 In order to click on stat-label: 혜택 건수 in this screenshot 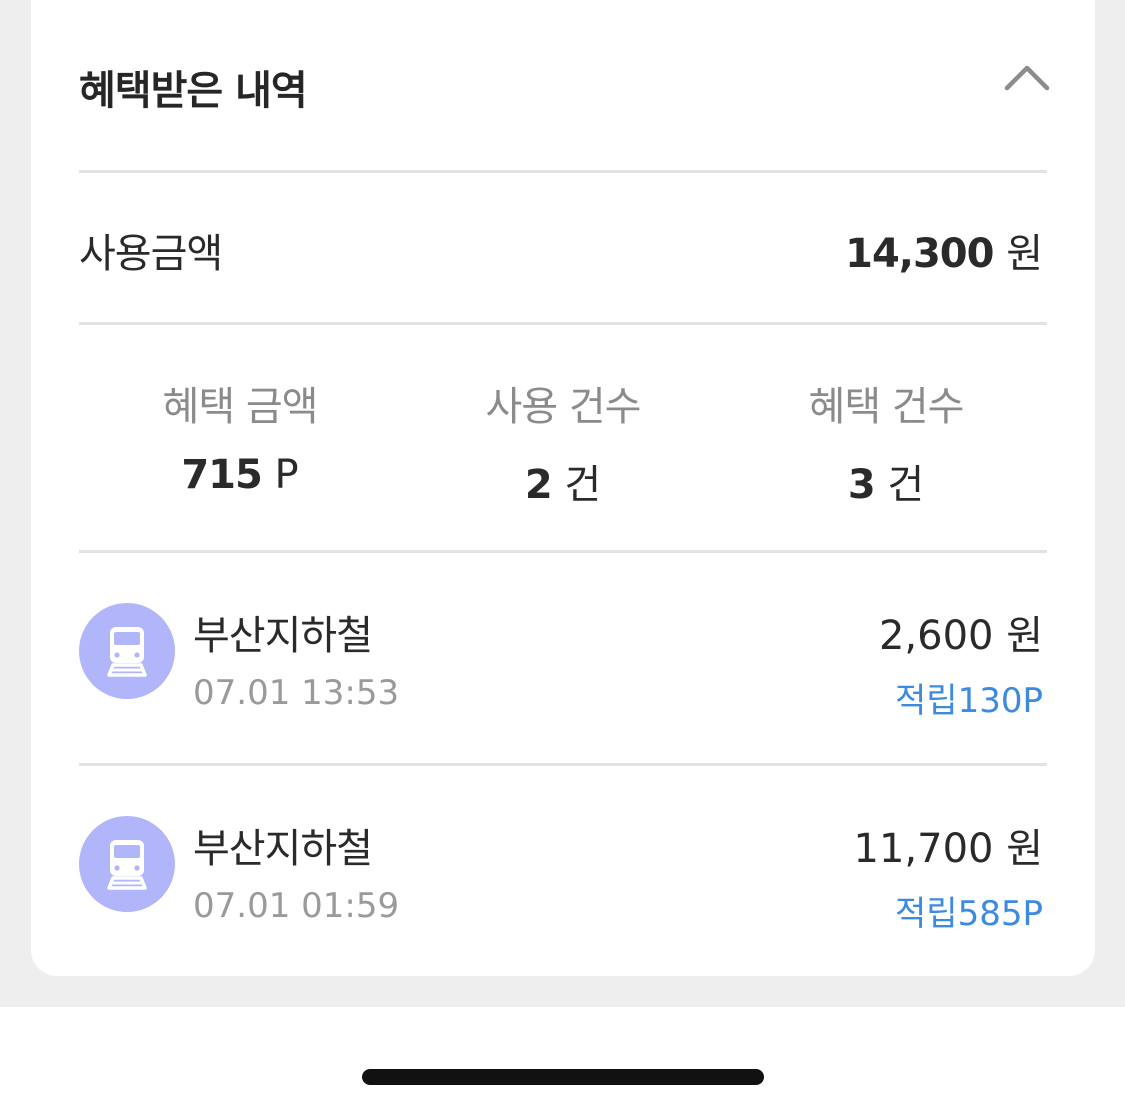, I will do `click(886, 407)`.